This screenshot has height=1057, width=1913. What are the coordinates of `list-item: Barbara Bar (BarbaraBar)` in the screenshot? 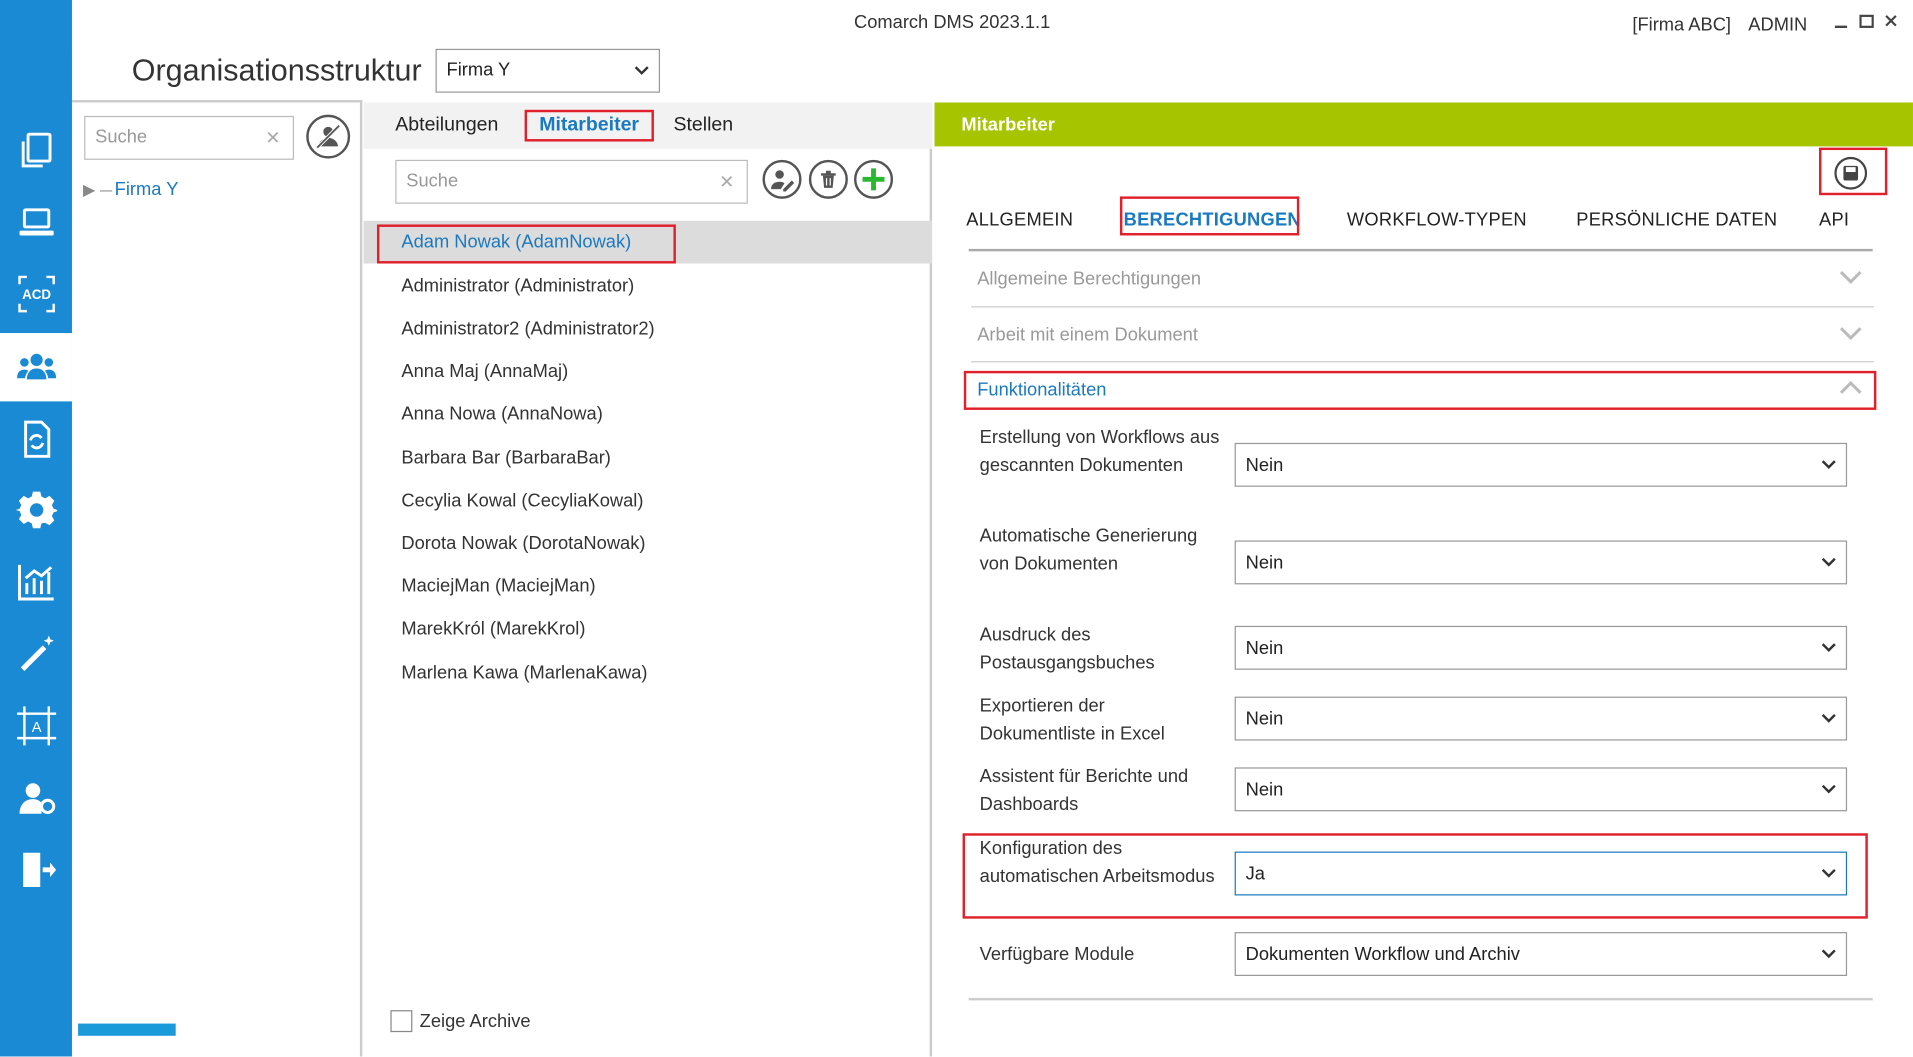 It's located at (648, 458).